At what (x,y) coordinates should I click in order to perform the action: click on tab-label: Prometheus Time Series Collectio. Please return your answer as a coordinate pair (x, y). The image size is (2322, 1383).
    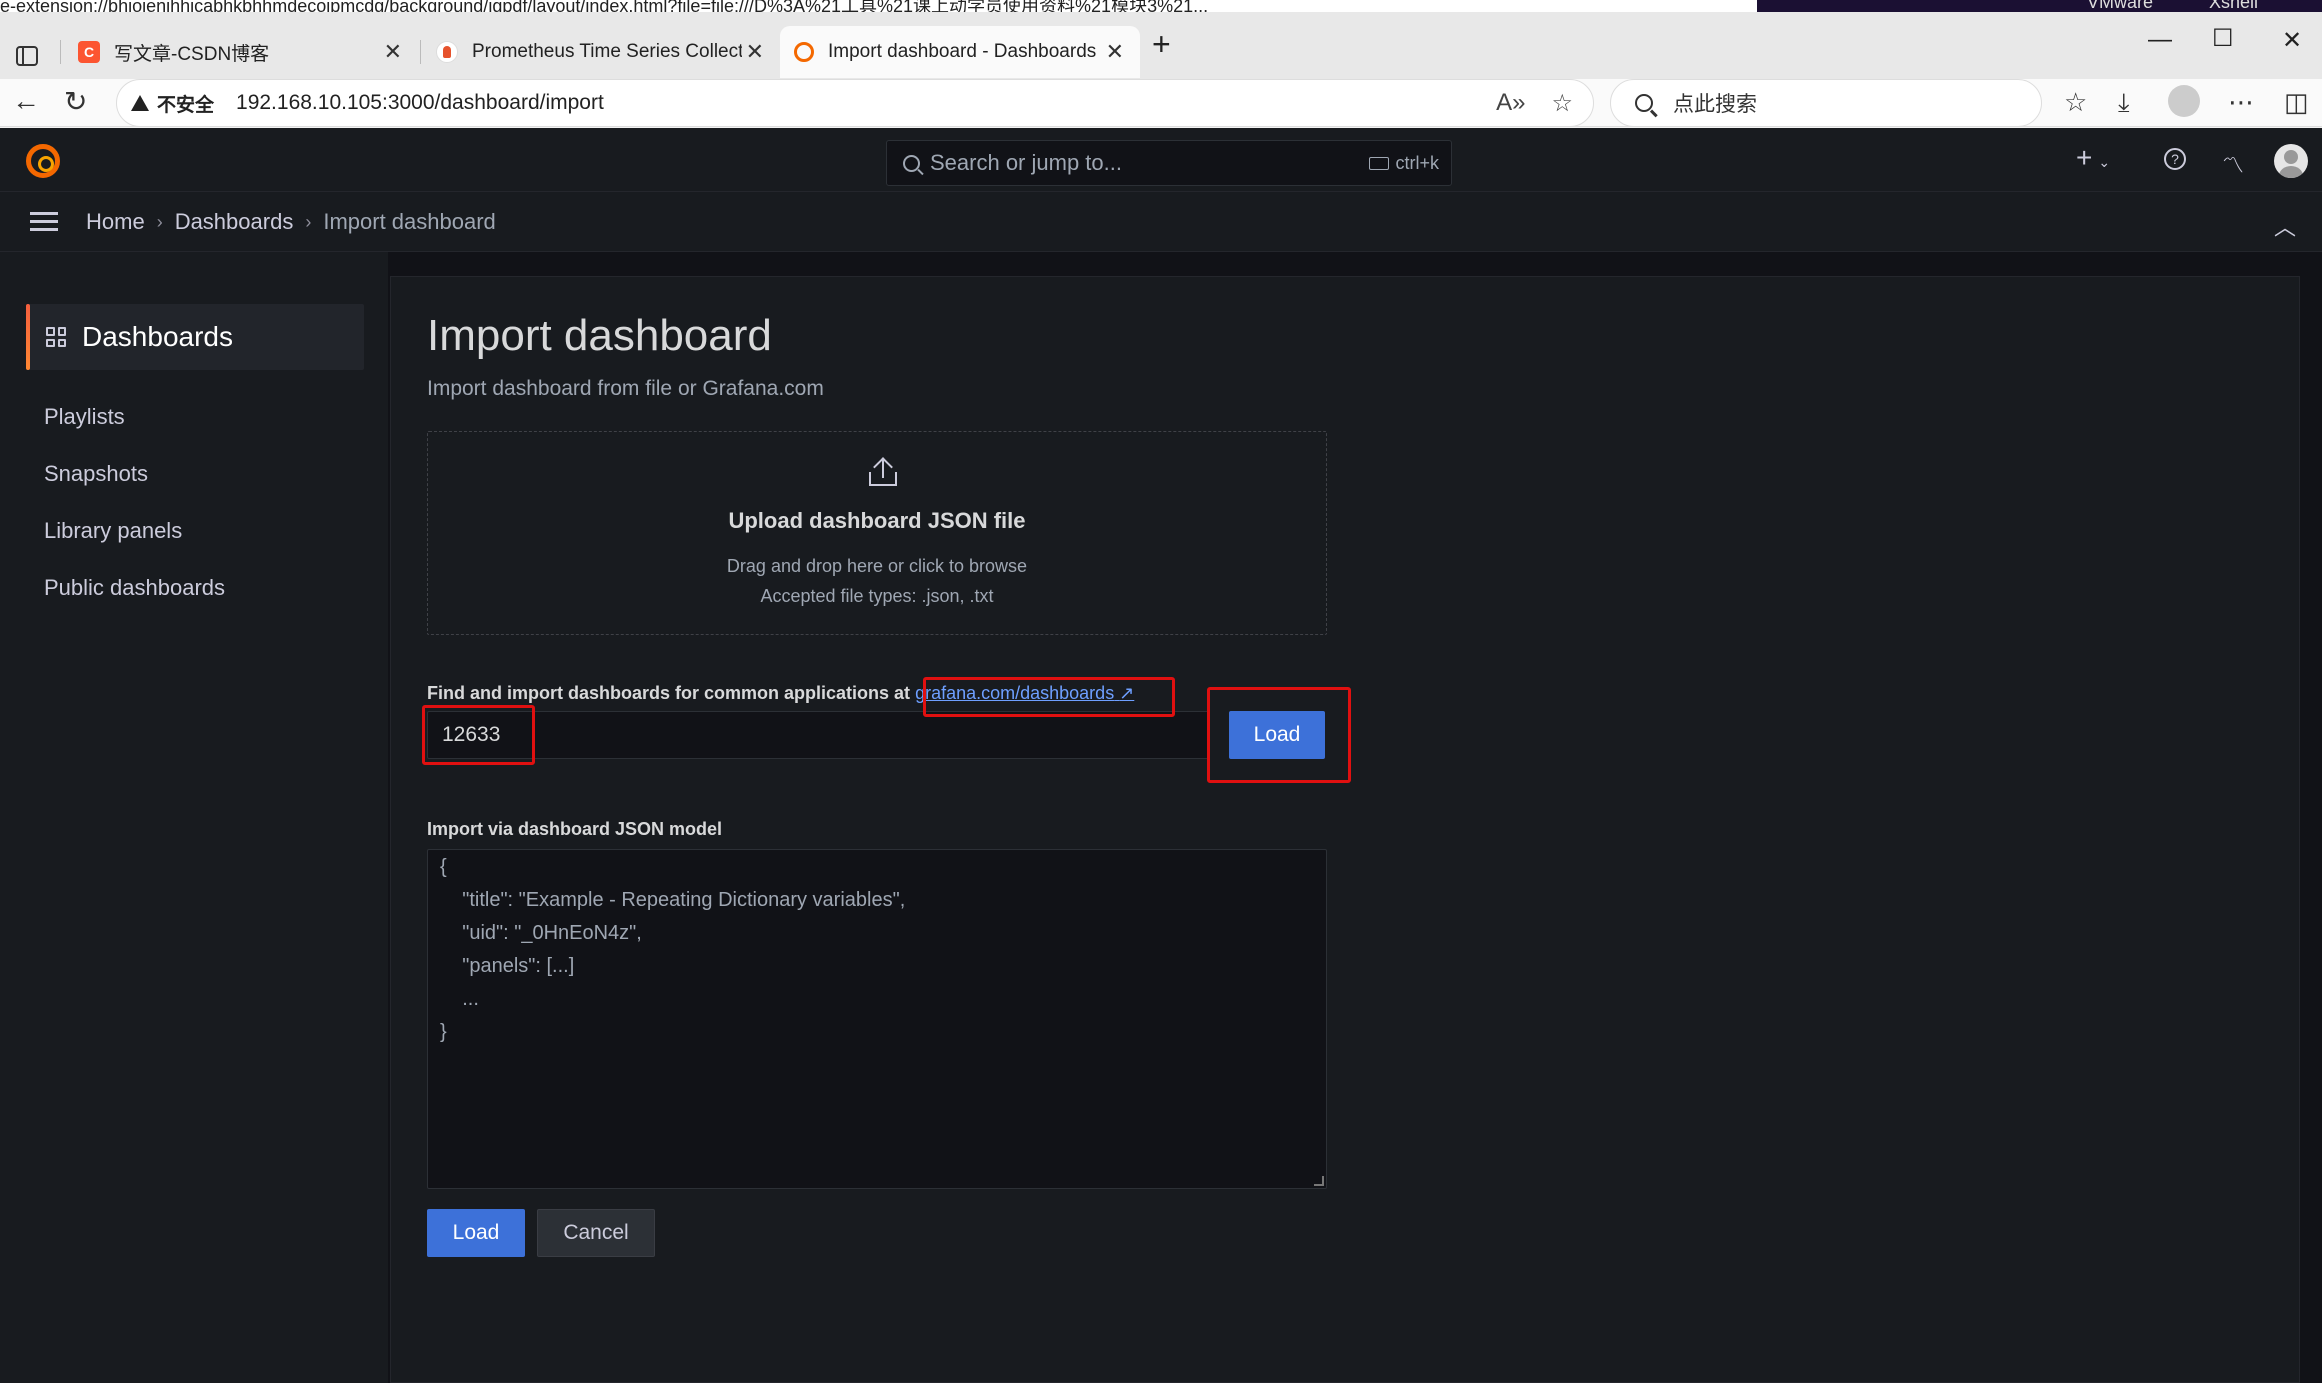
    Looking at the image, I should click on (607, 51).